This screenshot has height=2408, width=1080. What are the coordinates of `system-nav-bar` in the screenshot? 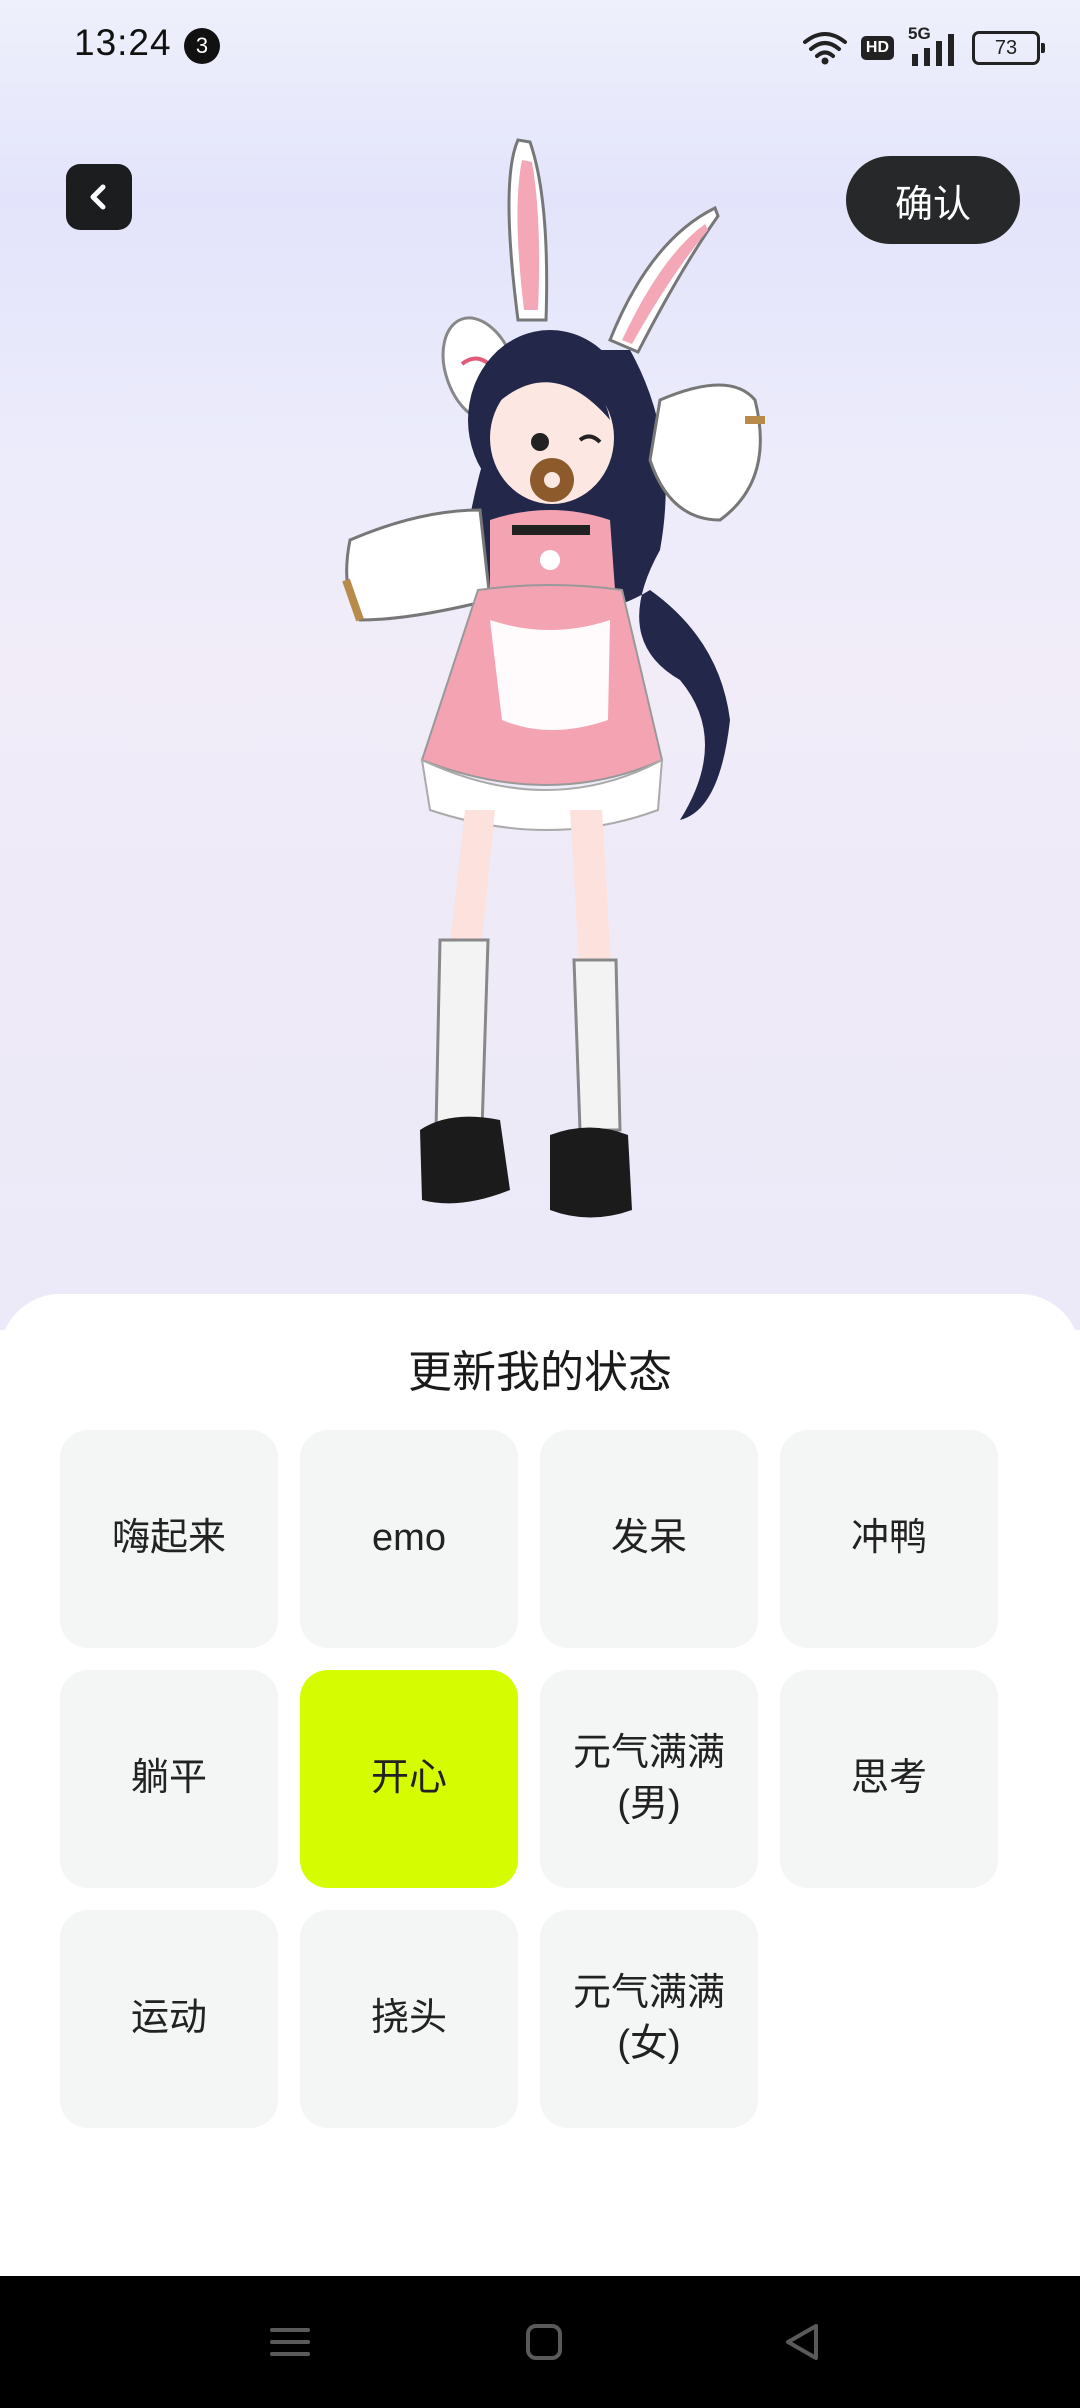 It's located at (540, 2342).